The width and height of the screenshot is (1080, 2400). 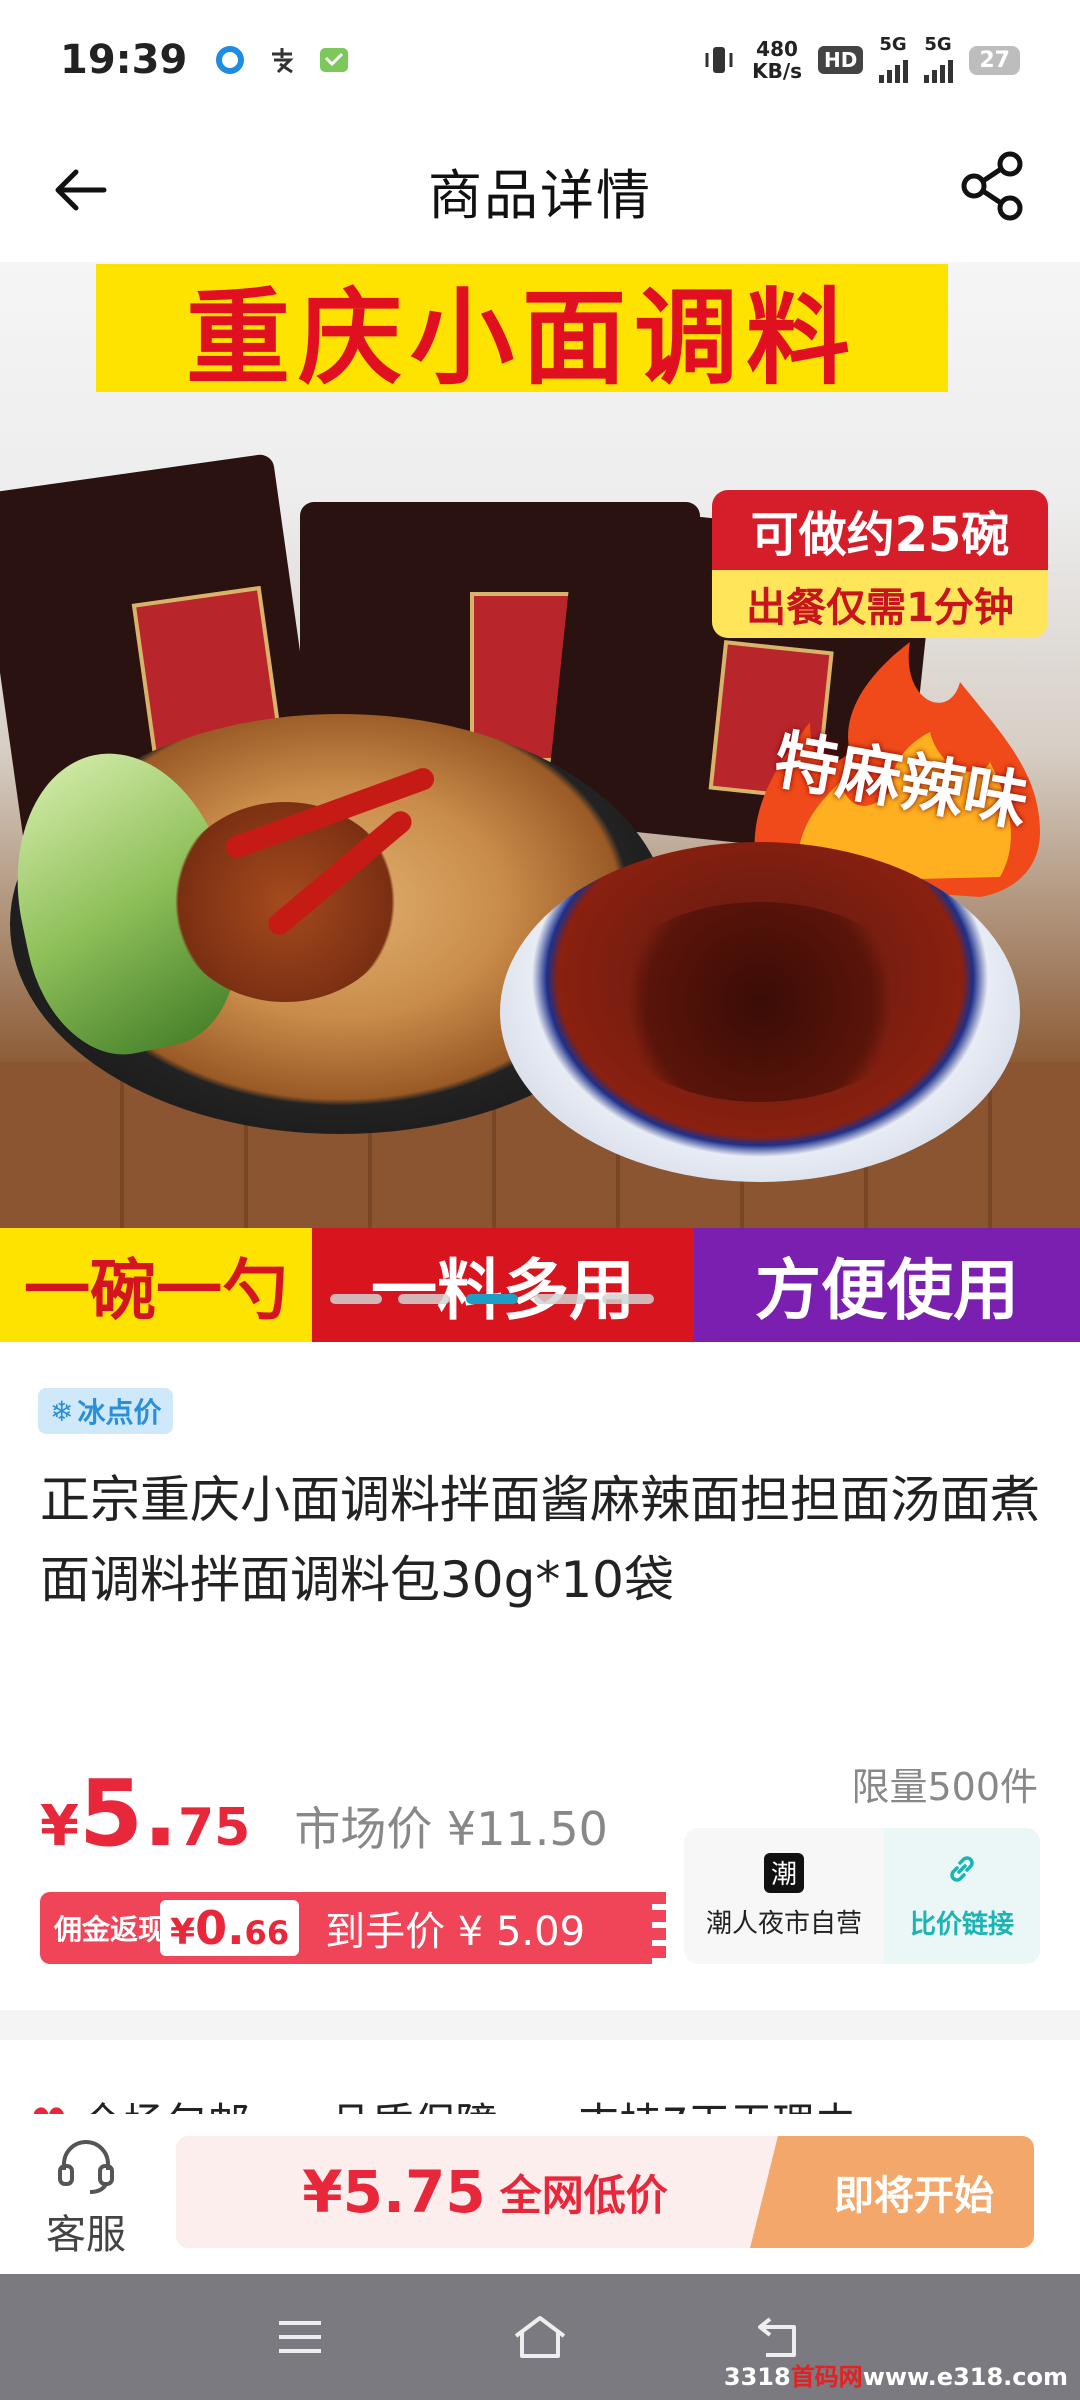 I want to click on price-integer: 5., so click(x=128, y=1813).